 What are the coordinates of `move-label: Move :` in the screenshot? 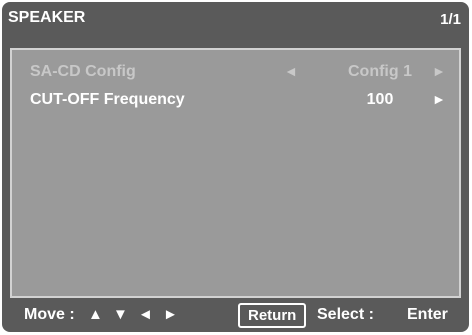 It's located at (49, 314).